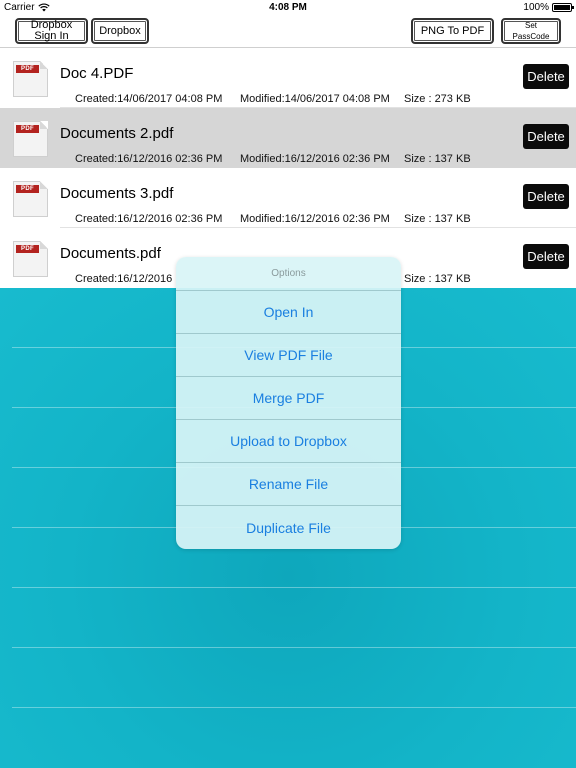 This screenshot has width=576, height=768. What do you see at coordinates (536, 7) in the screenshot?
I see `battery-percent: 100%` at bounding box center [536, 7].